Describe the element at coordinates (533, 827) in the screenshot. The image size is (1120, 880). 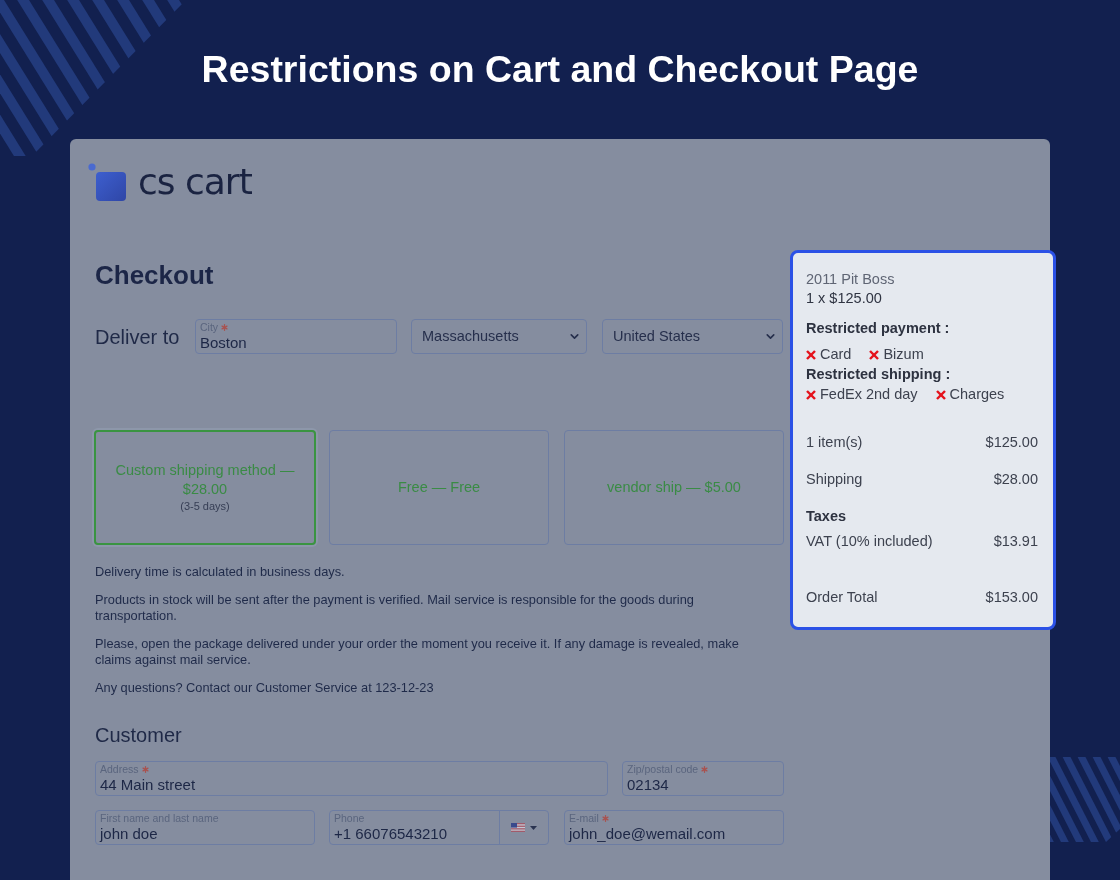
I see `caret-icon` at that location.